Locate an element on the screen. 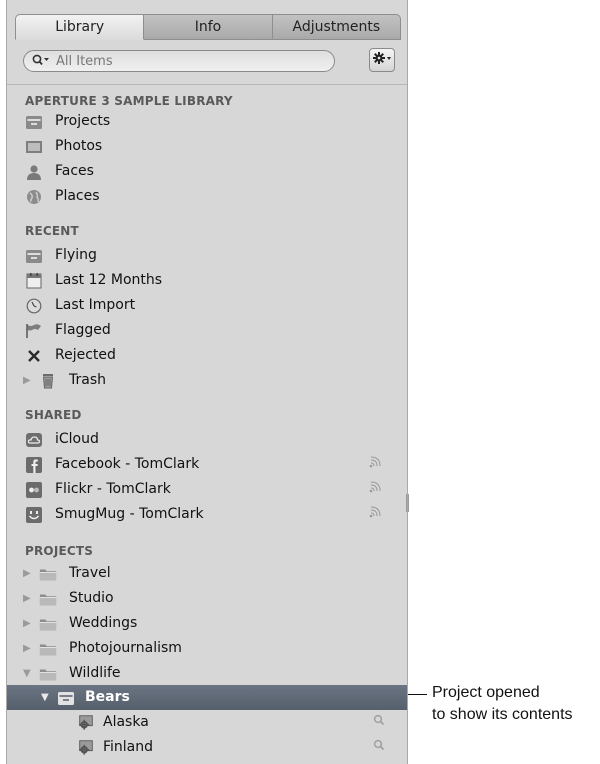 This screenshot has width=600, height=764. recent-item-flagged: Flagged is located at coordinates (207, 330).